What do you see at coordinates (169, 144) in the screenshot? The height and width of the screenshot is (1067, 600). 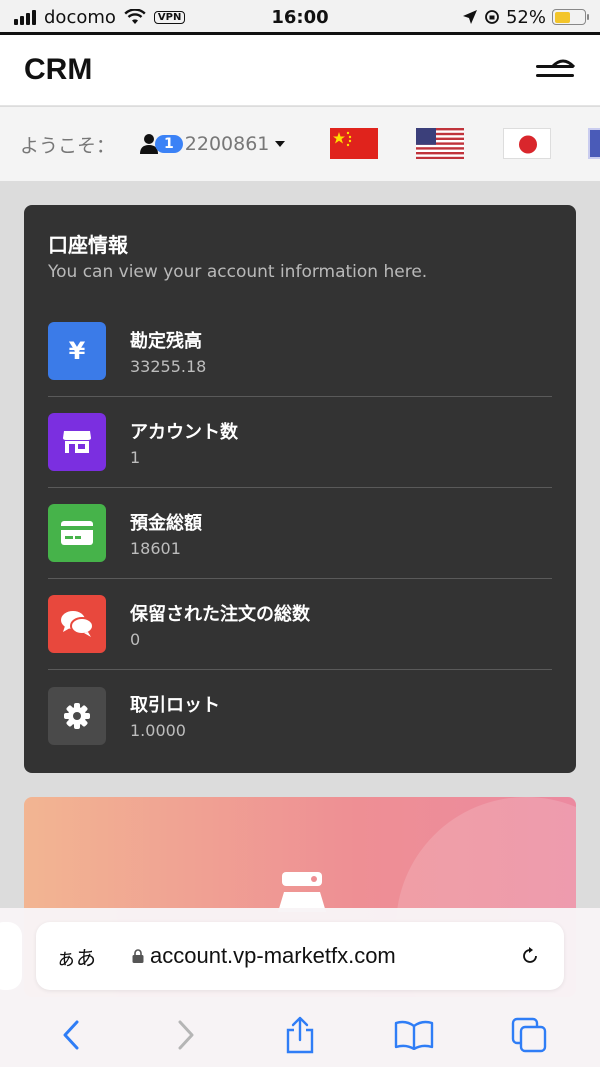 I see `notification-badge: 1` at bounding box center [169, 144].